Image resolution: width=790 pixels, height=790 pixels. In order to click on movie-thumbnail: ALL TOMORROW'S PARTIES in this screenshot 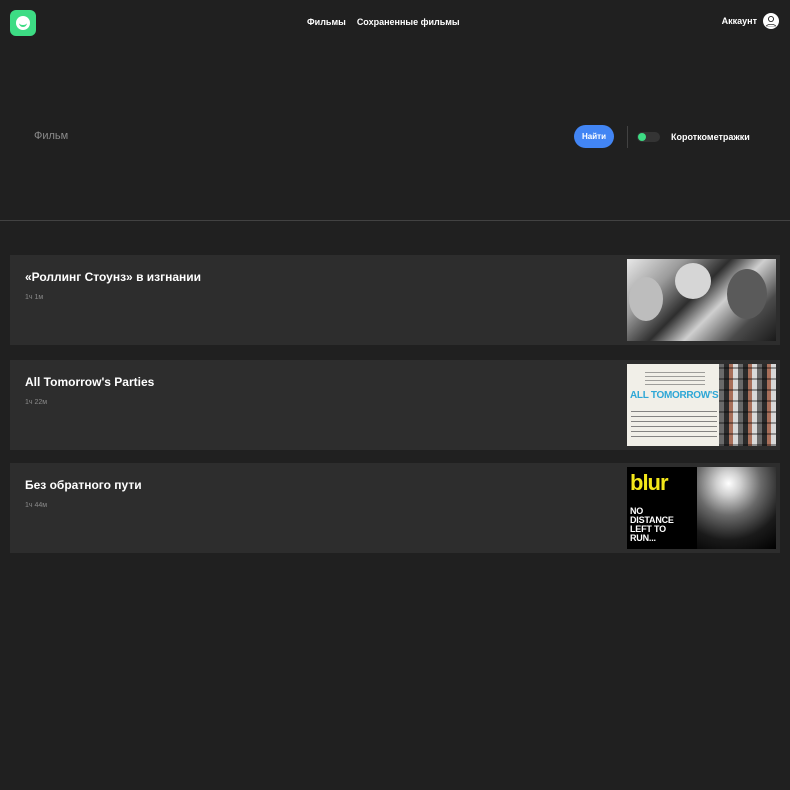, I will do `click(701, 405)`.